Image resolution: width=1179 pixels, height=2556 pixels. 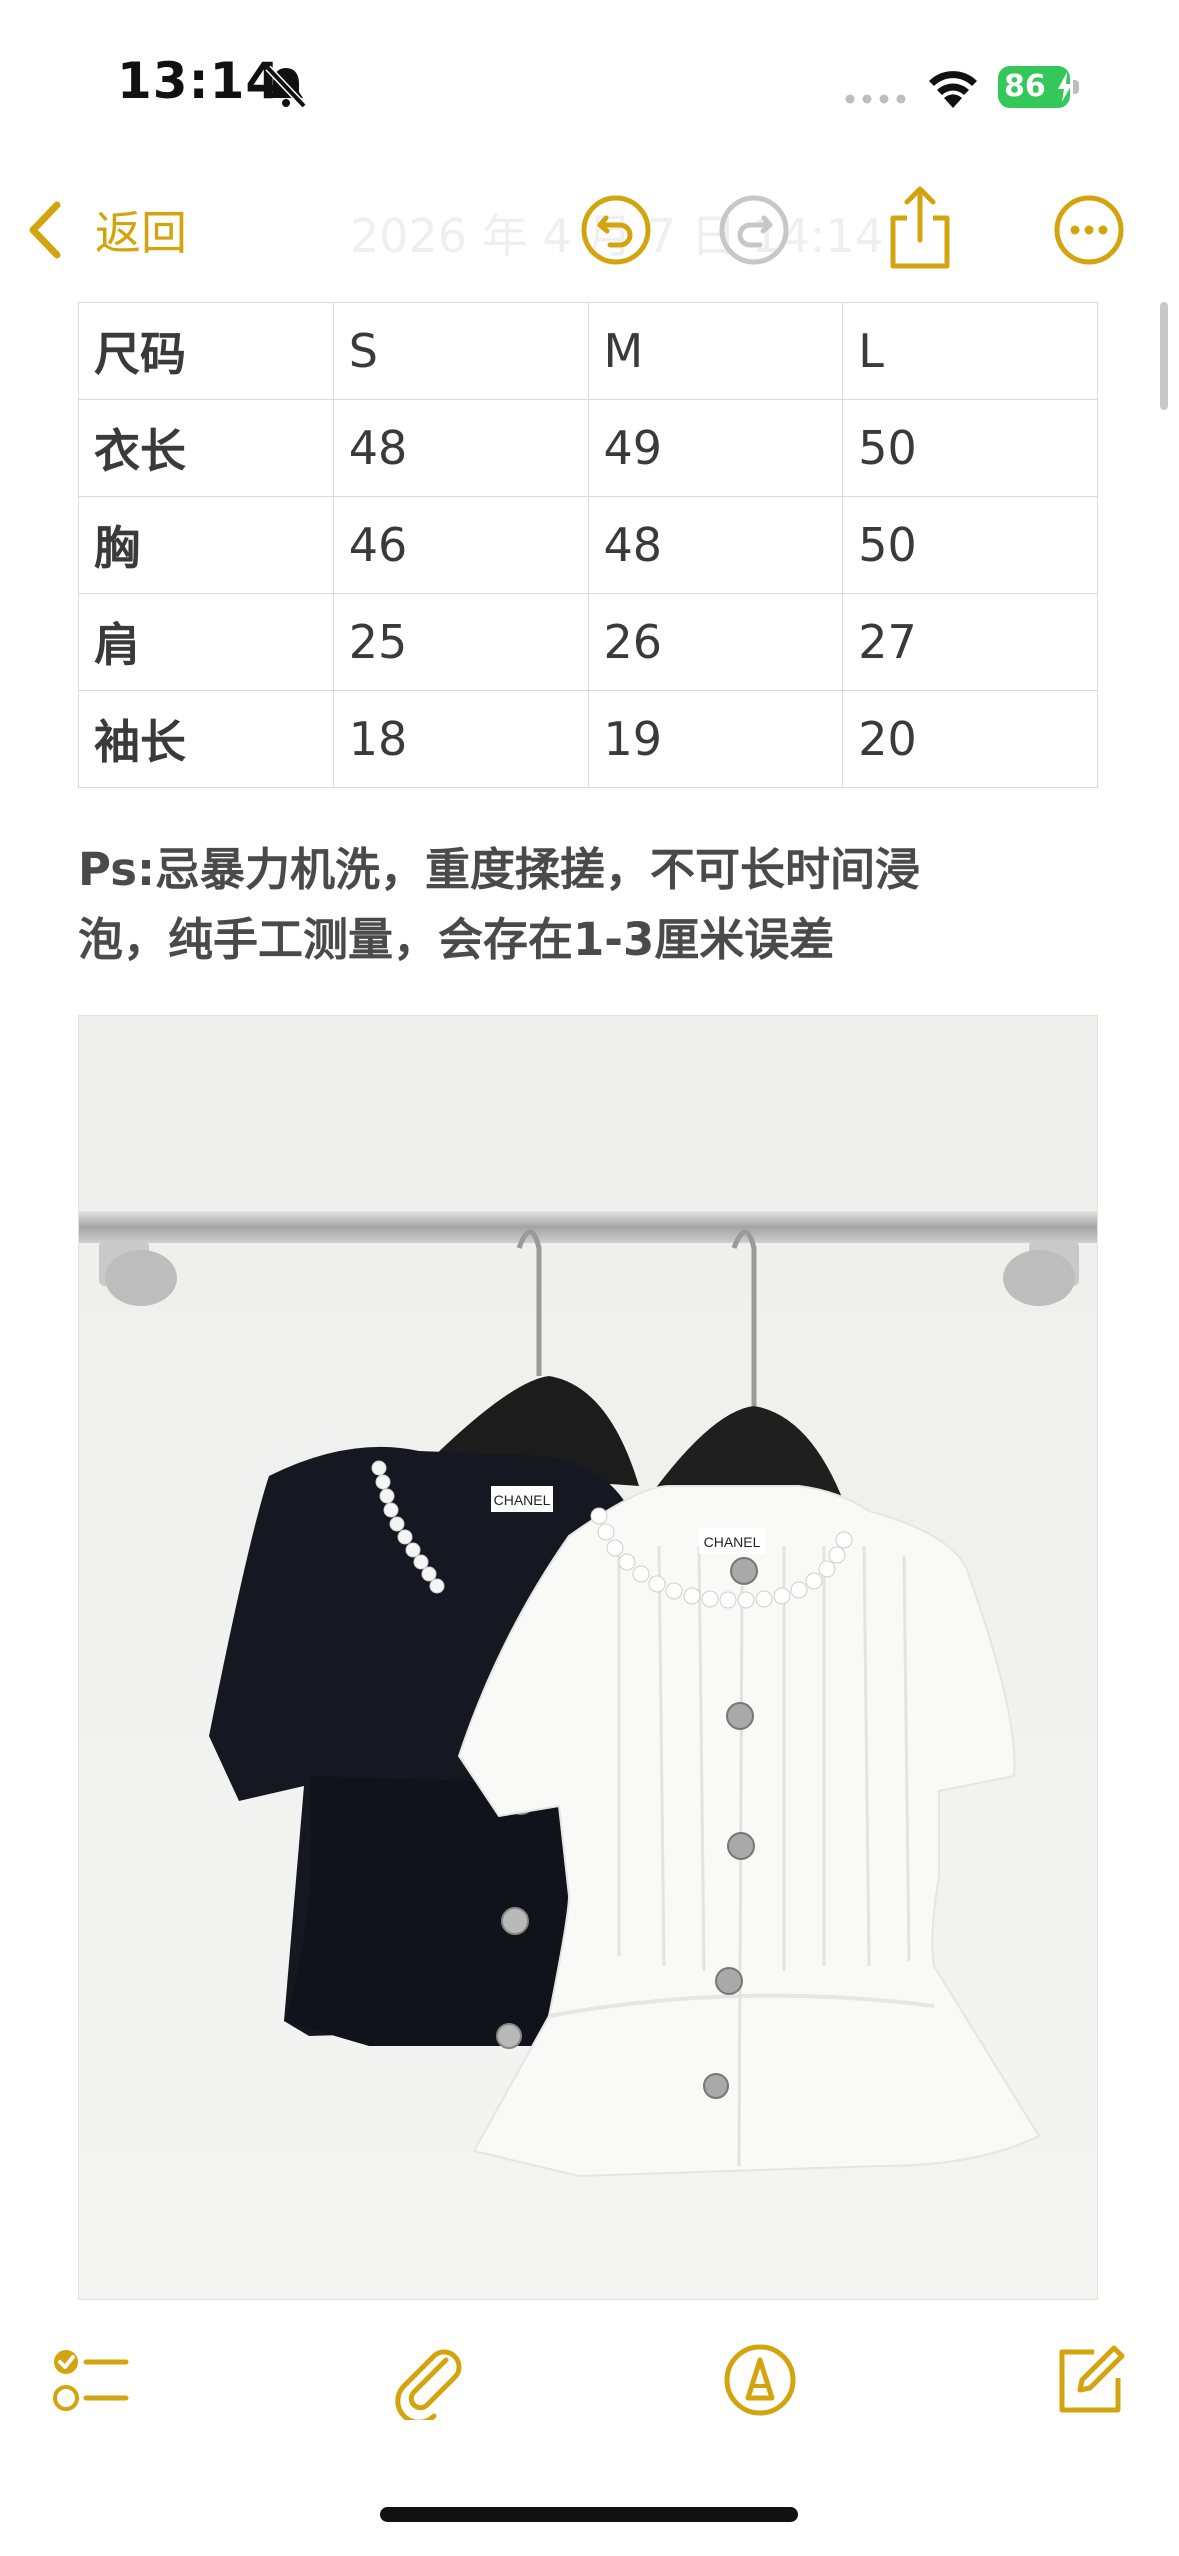 What do you see at coordinates (206, 448) in the screenshot?
I see `table-cell: 衣长` at bounding box center [206, 448].